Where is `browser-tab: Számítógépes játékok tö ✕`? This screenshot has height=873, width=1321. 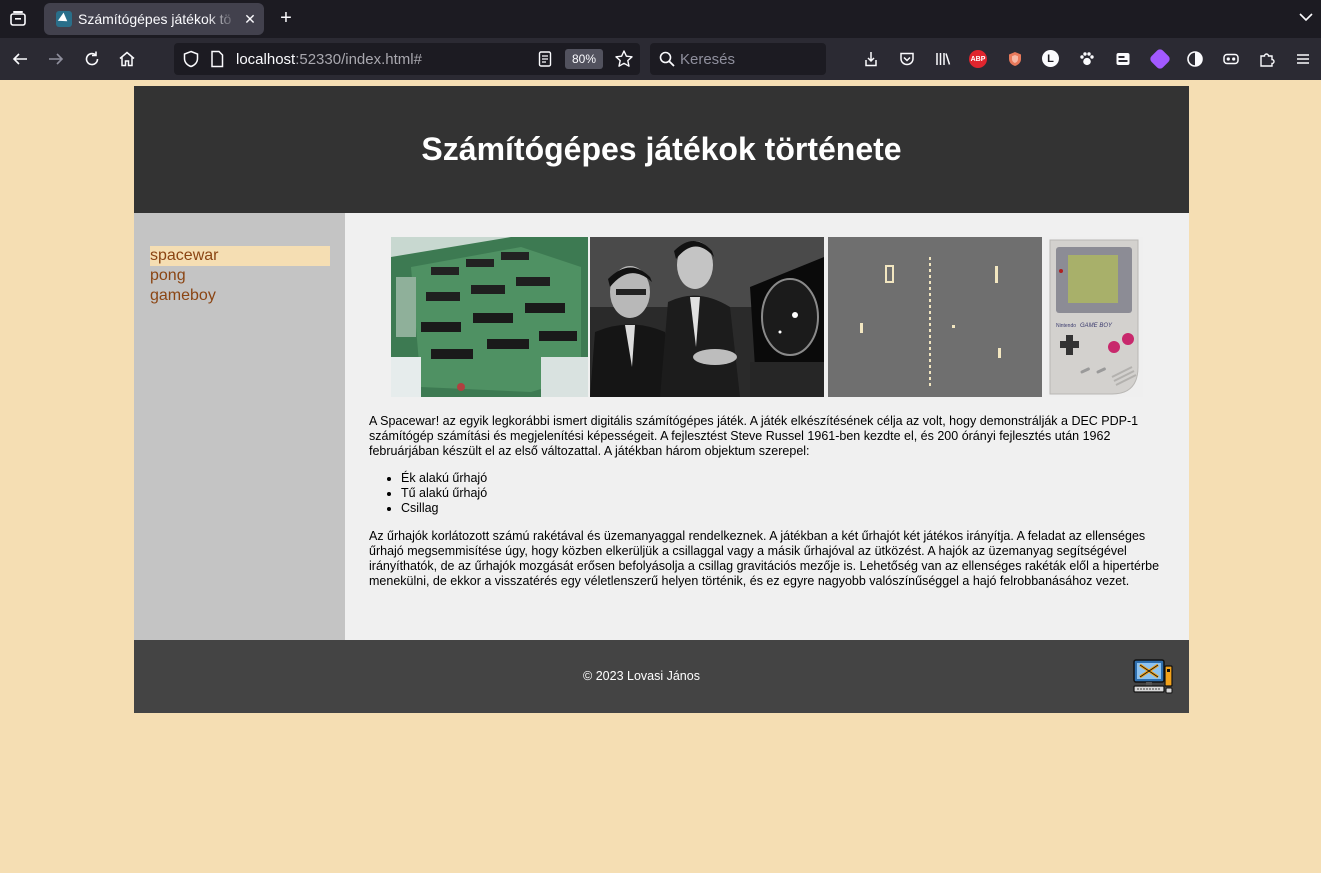
browser-tab: Számítógépes játékok tö ✕ is located at coordinates (154, 19).